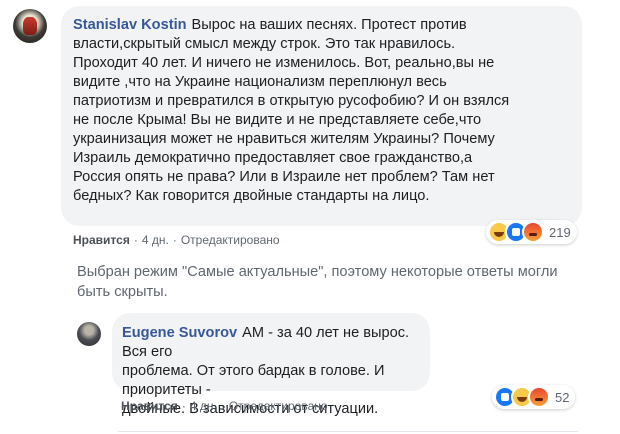  What do you see at coordinates (203, 406) in the screenshot?
I see `reply-timestamp: 4 дн.` at bounding box center [203, 406].